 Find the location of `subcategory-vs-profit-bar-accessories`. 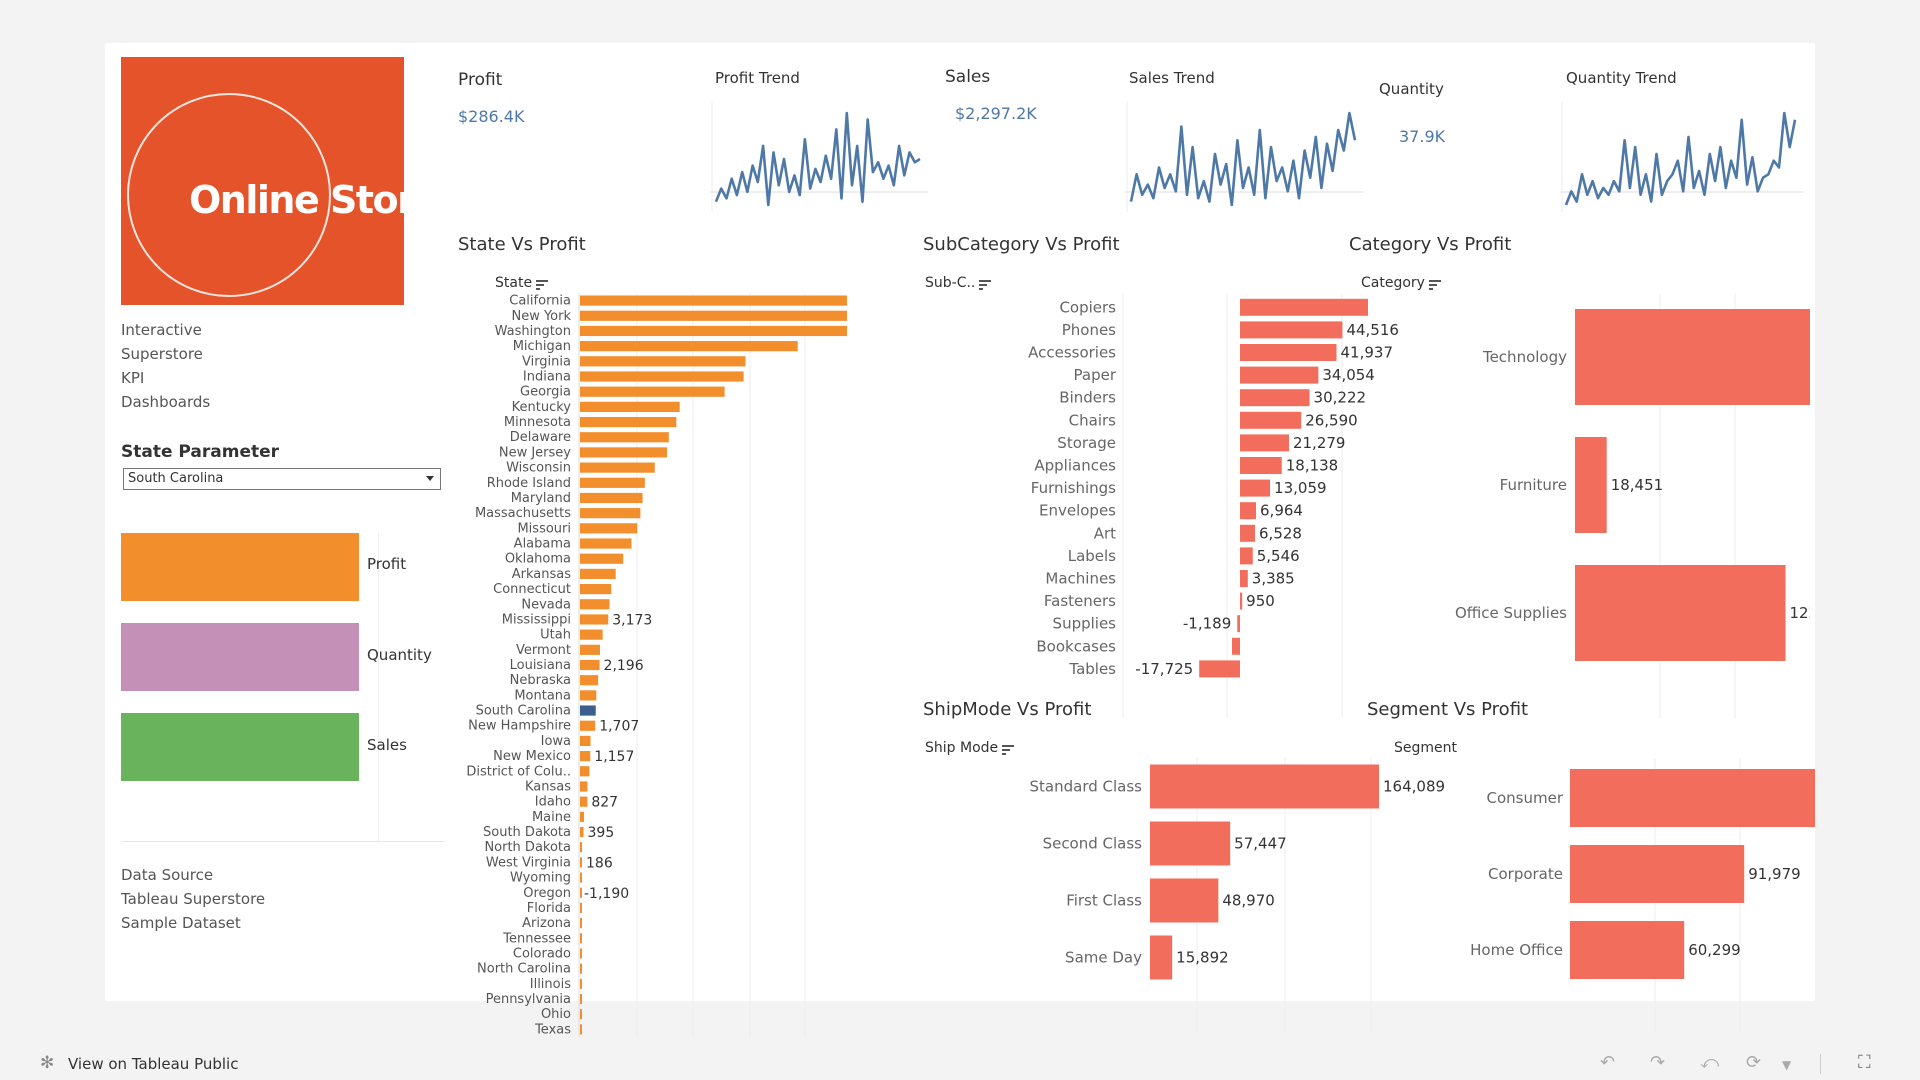

subcategory-vs-profit-bar-accessories is located at coordinates (1288, 352).